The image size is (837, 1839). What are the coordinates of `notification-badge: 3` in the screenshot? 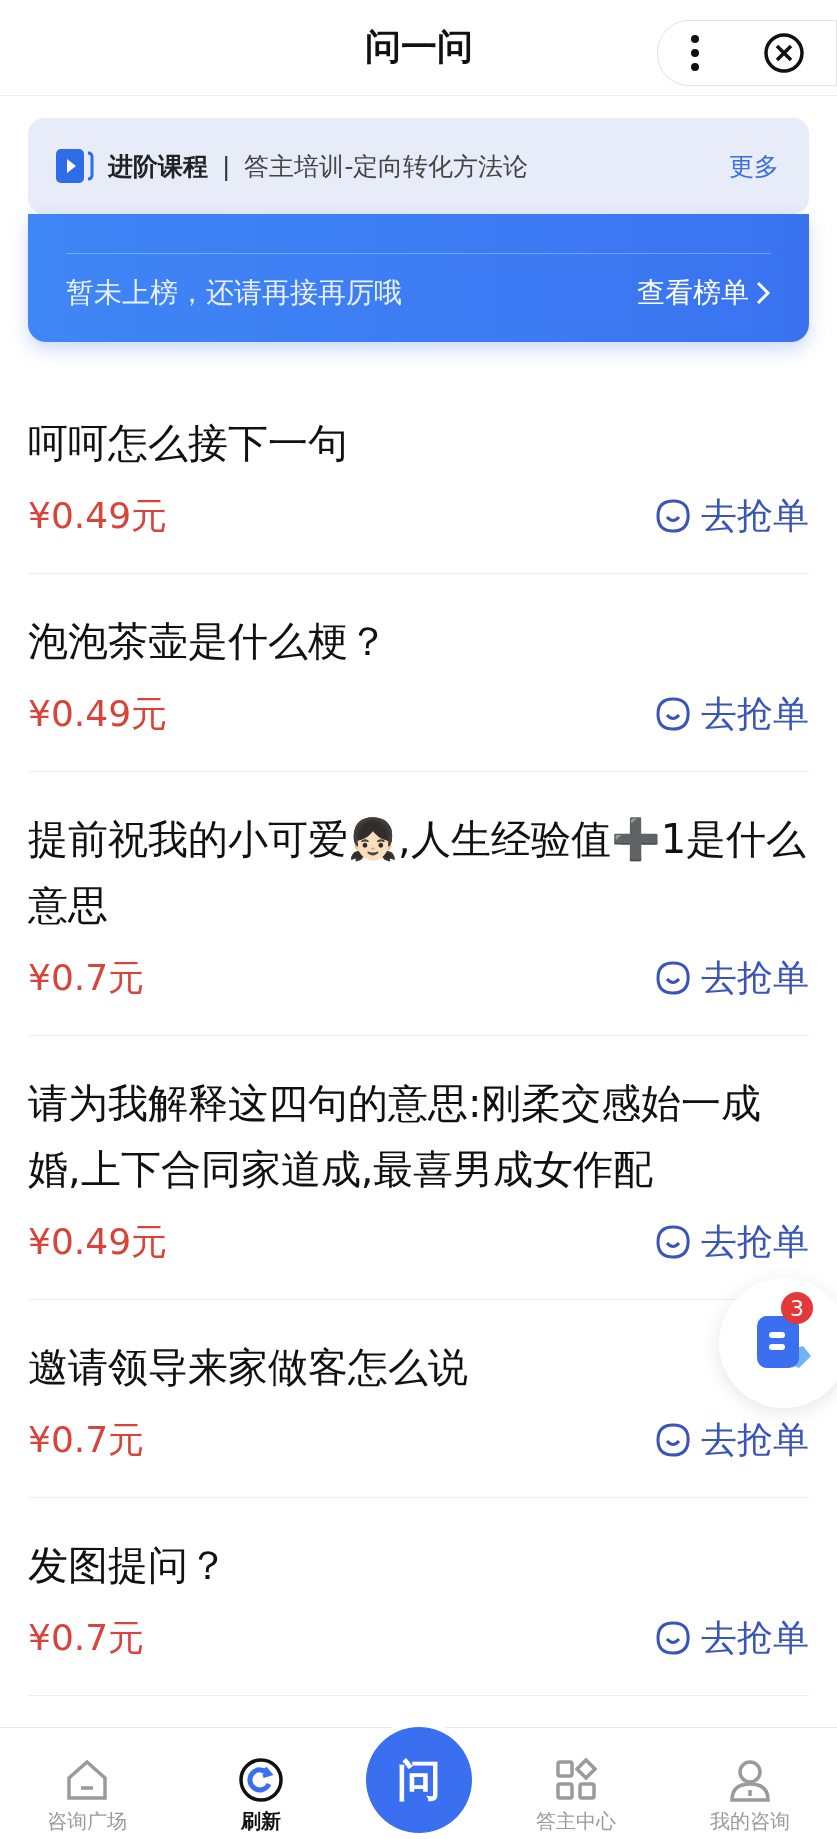 It's located at (797, 1308).